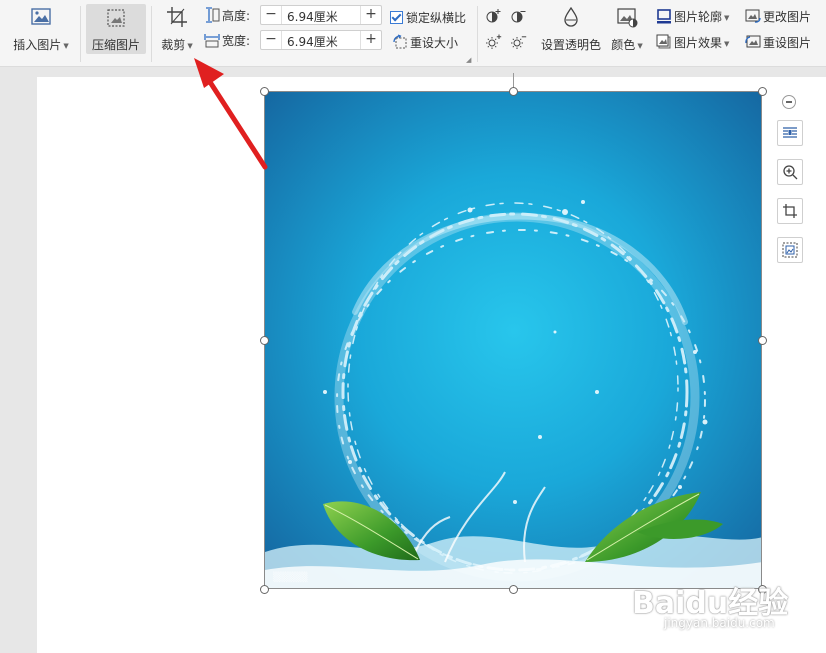  I want to click on increase-brightness-button, so click(494, 43).